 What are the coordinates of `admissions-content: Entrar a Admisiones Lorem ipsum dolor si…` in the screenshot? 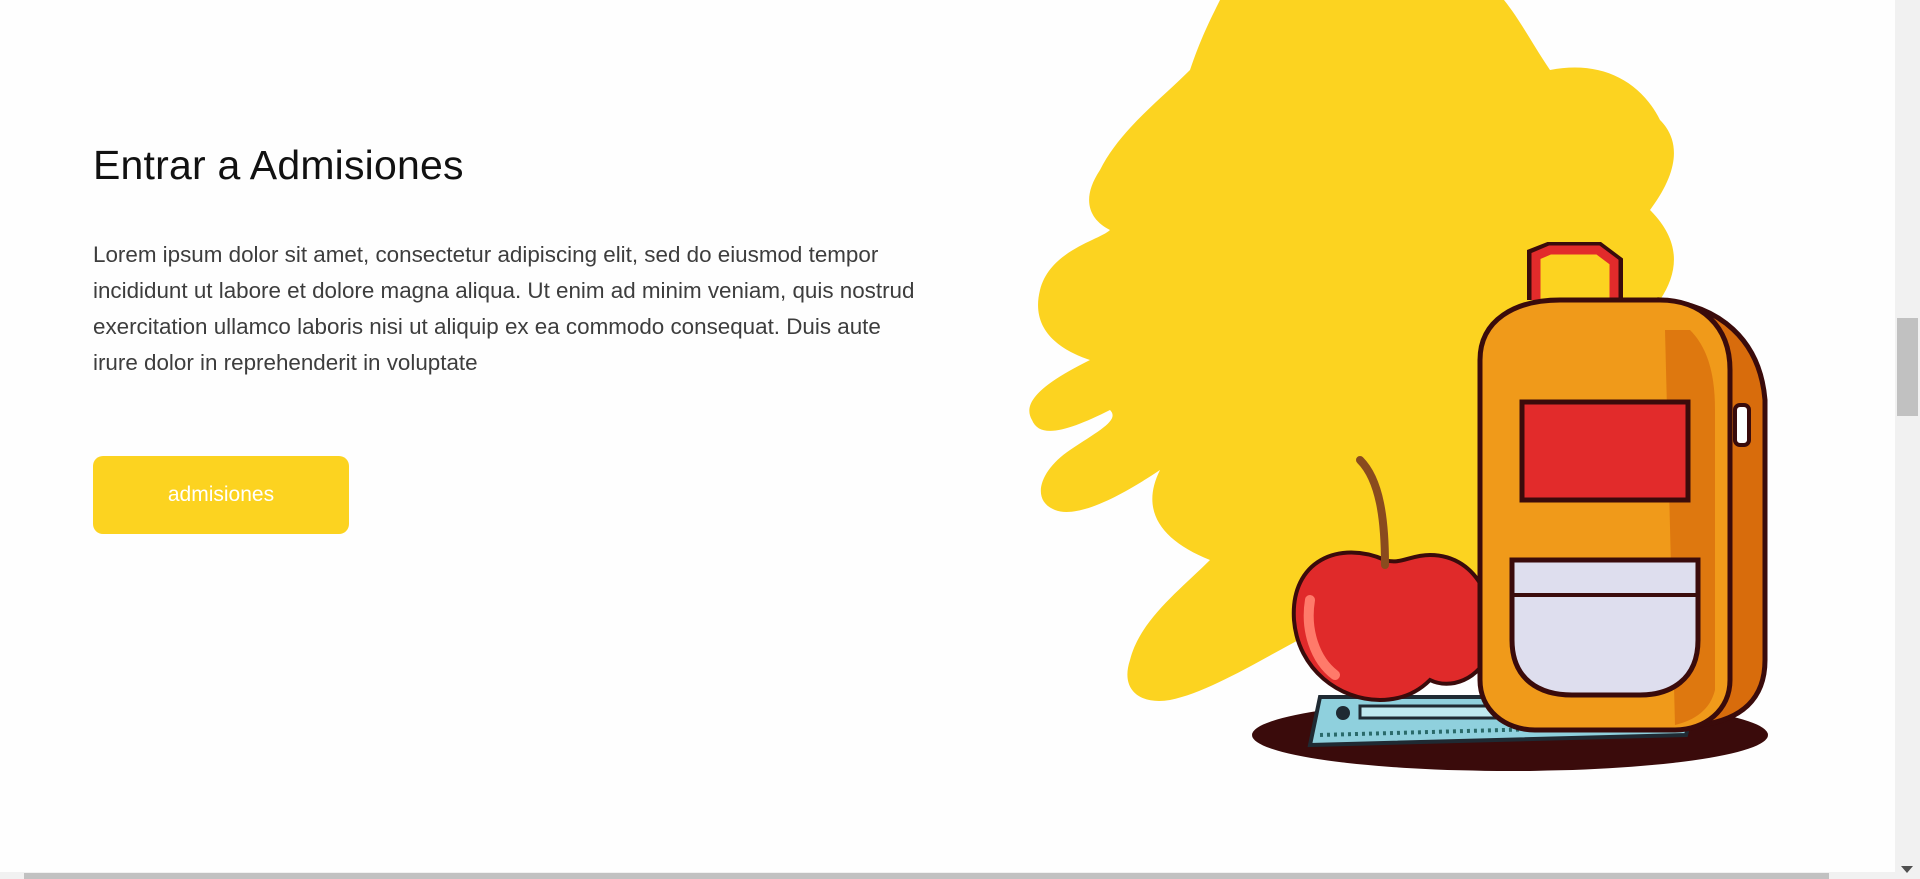 It's located at (513, 258).